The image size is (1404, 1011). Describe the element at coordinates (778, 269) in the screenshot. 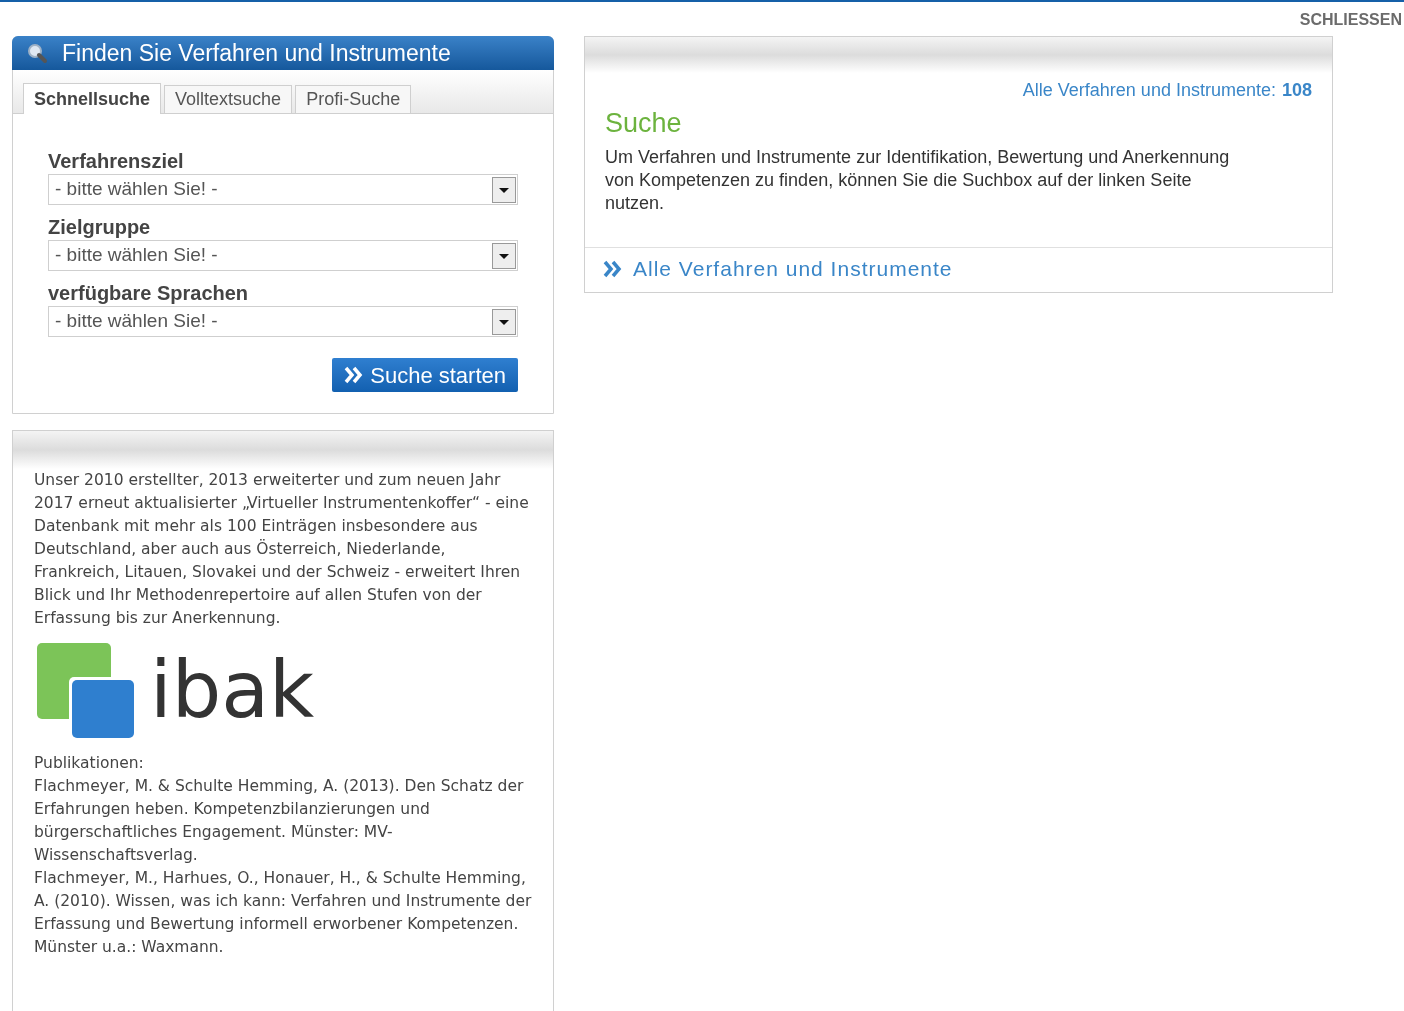

I see `all-procedures-link: Alle Verfahren und Instrumente` at that location.